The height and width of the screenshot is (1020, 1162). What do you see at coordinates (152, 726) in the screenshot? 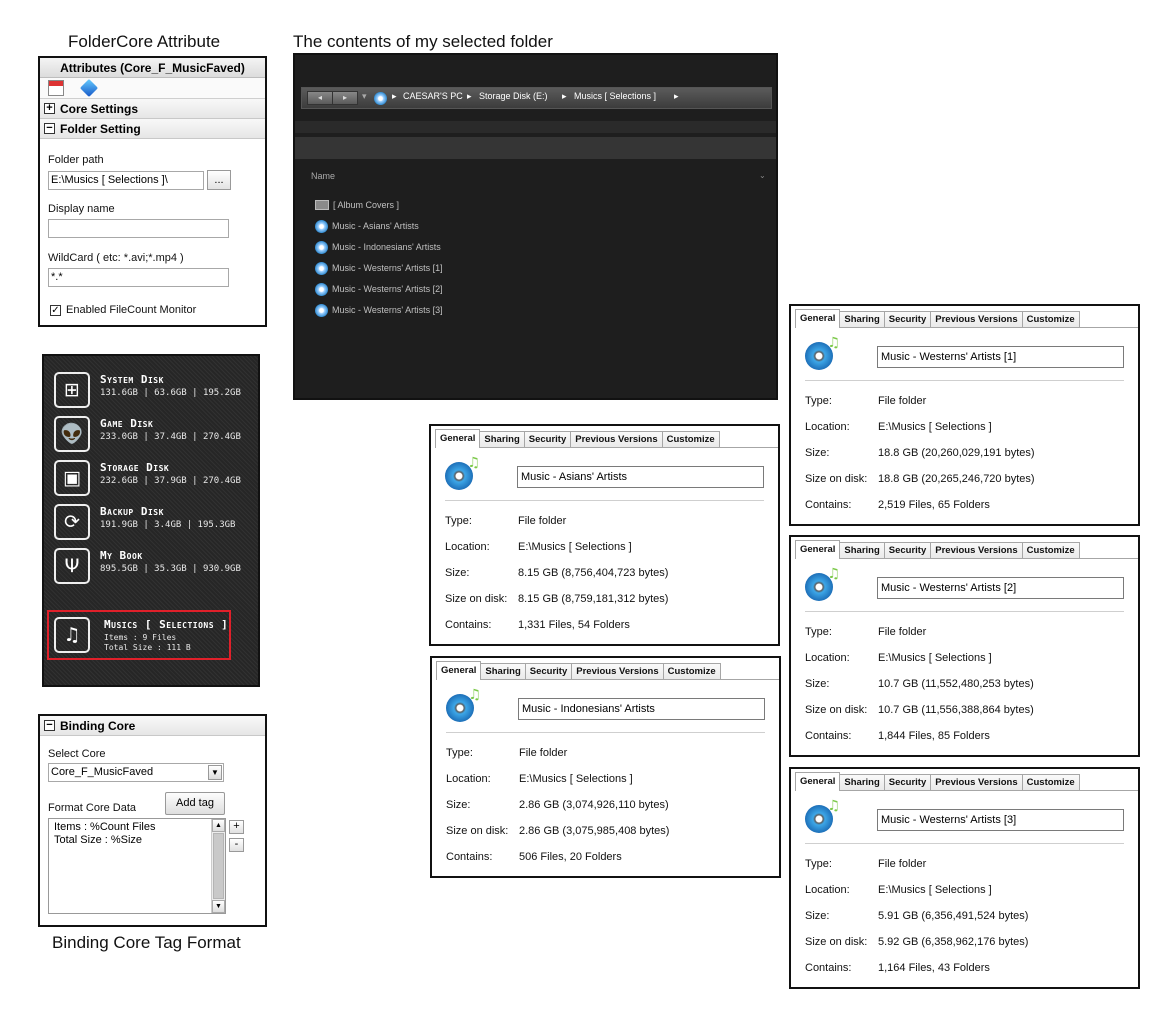
I see `binding-core-section: − Binding Core` at bounding box center [152, 726].